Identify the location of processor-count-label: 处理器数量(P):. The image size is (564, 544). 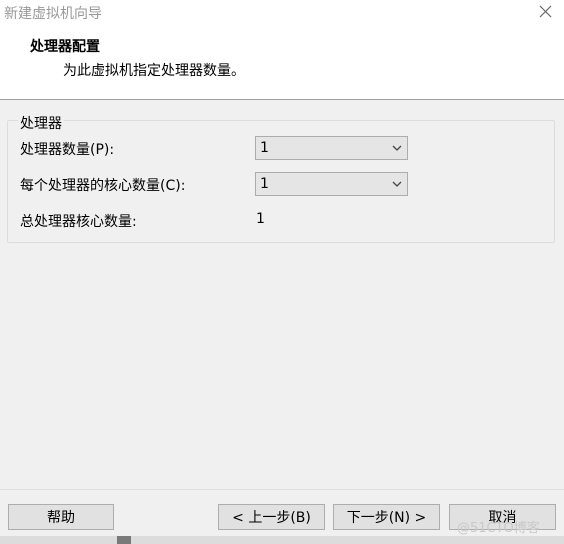
(67, 150).